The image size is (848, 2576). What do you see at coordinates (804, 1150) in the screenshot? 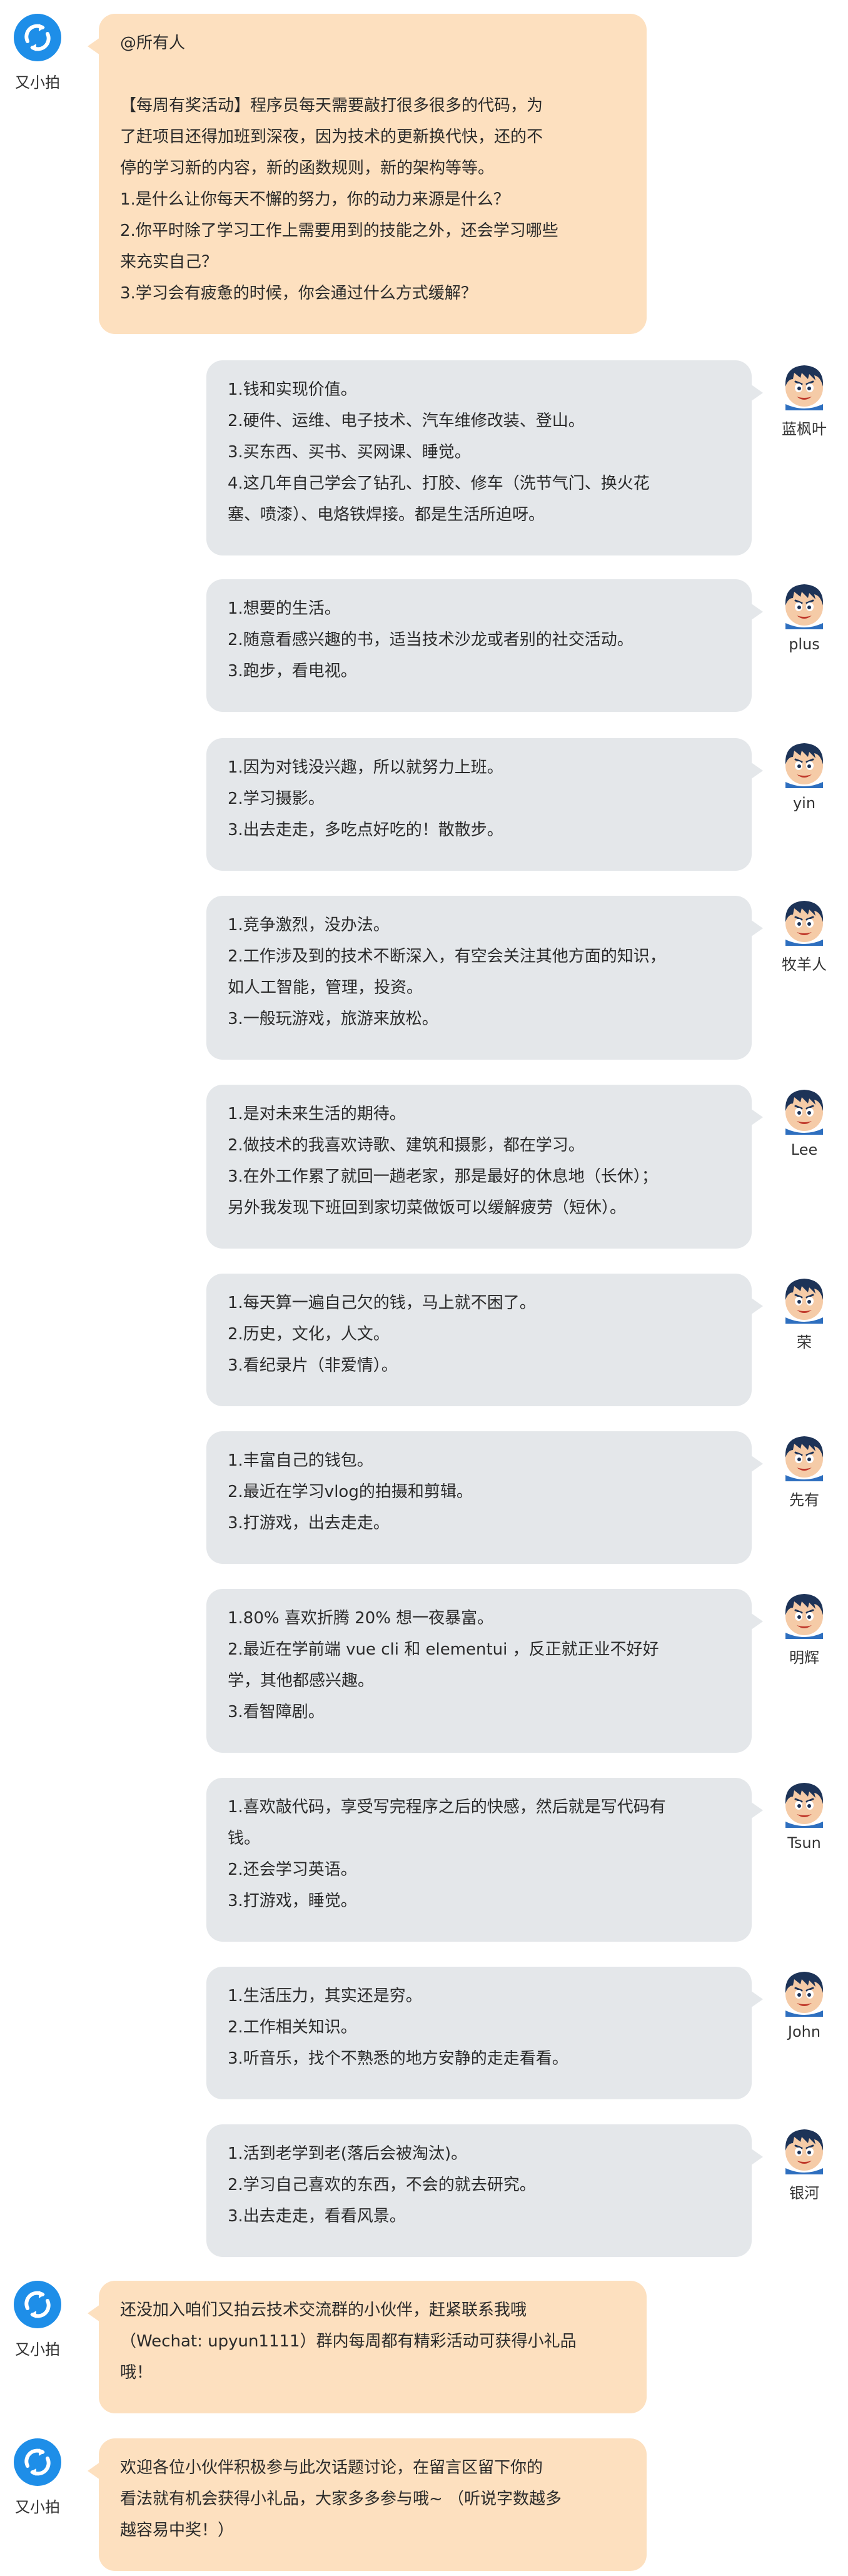
I see `sender-name: Lee` at bounding box center [804, 1150].